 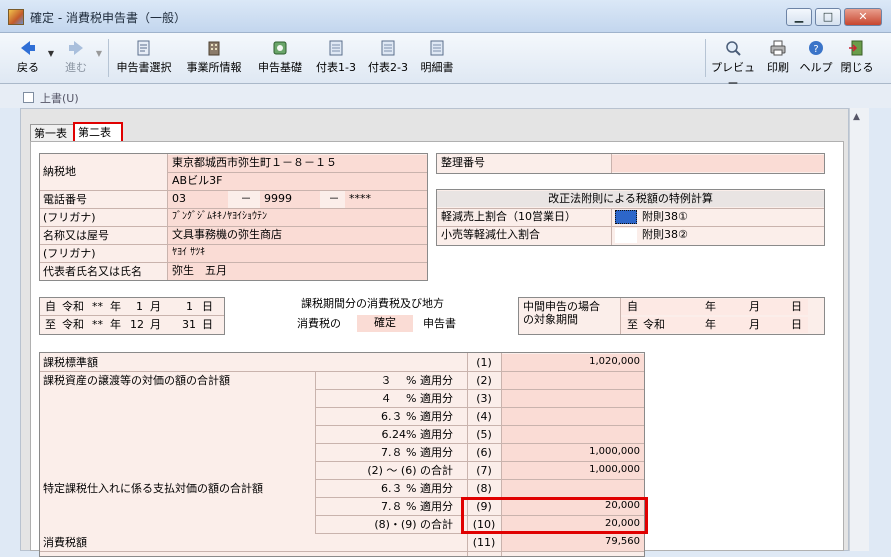 I want to click on address-line2-field: ABビル3F, so click(x=297, y=181).